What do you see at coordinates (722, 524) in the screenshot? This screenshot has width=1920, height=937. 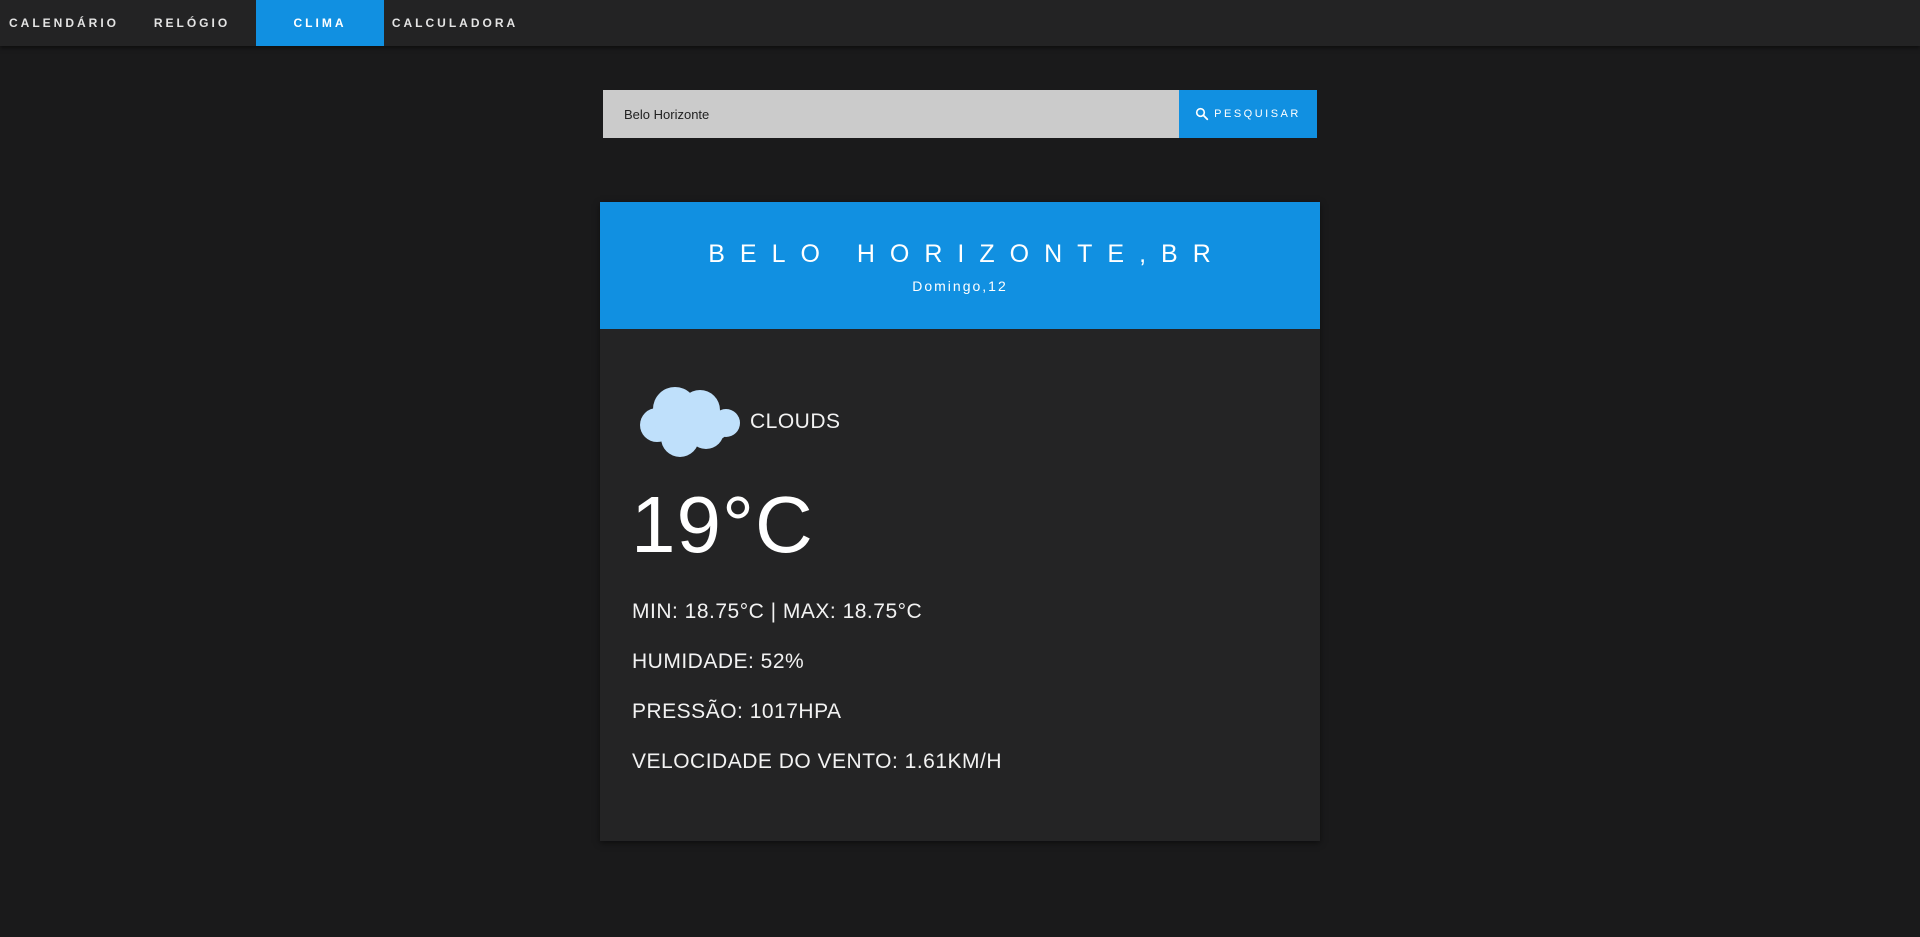 I see `temperature: 19°C` at bounding box center [722, 524].